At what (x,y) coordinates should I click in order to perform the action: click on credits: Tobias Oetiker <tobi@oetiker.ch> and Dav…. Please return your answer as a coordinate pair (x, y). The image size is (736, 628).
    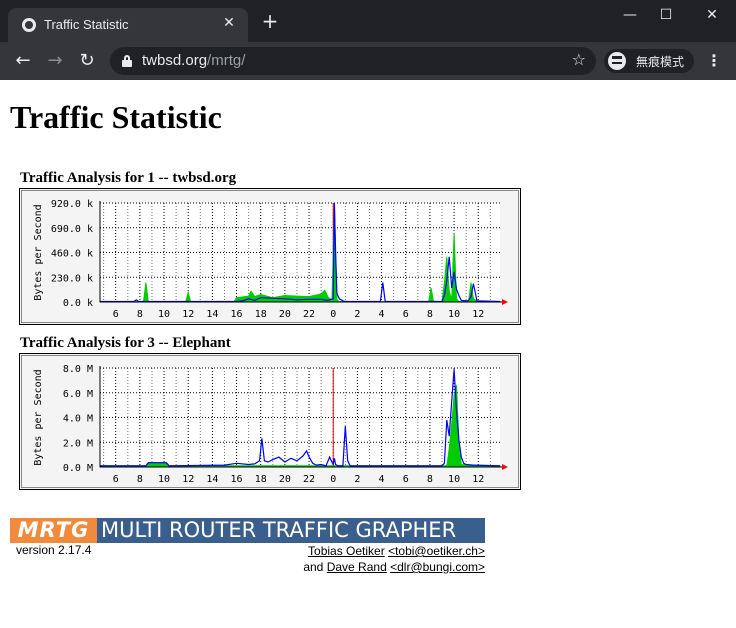
    Looking at the image, I should click on (357, 559).